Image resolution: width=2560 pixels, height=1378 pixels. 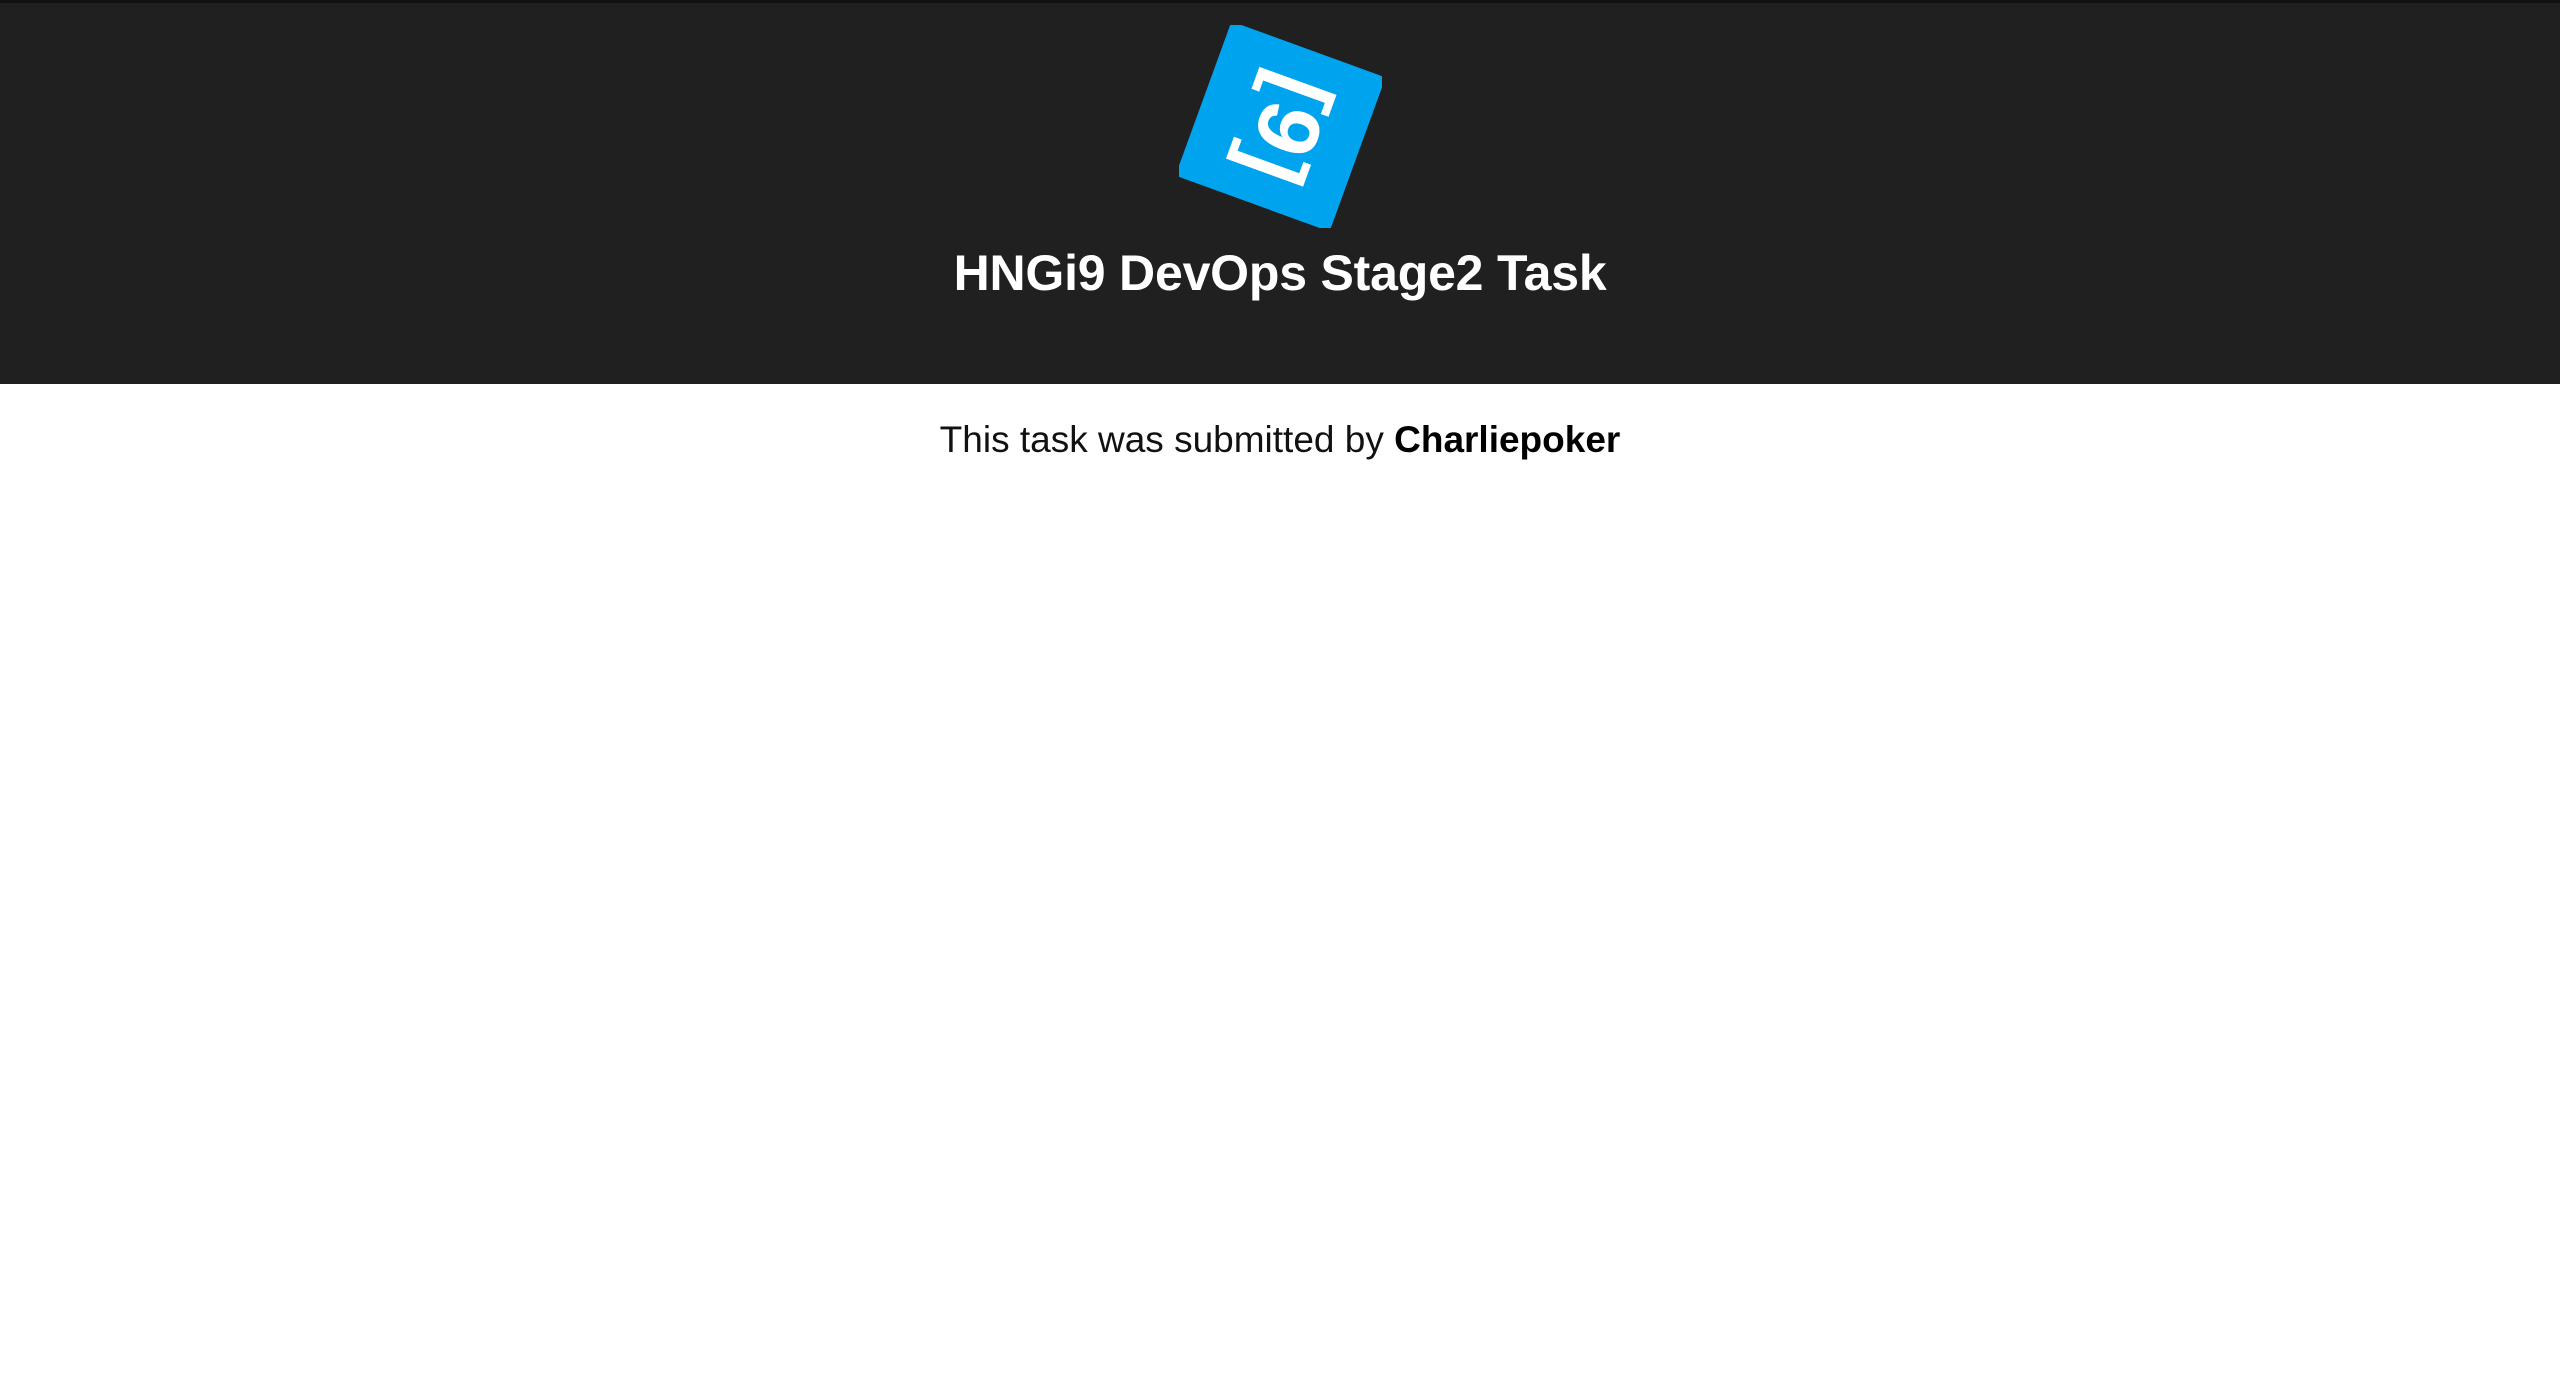 What do you see at coordinates (1167, 439) in the screenshot?
I see `submission-prefix: This task was submitted by` at bounding box center [1167, 439].